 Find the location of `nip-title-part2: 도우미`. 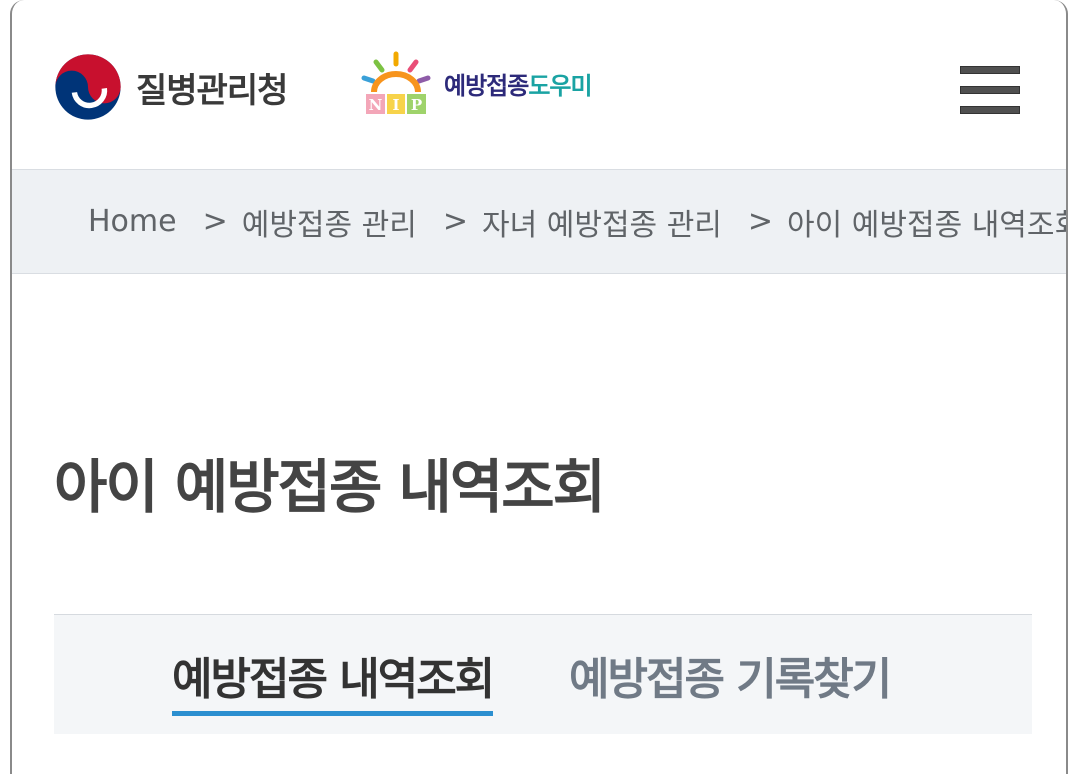

nip-title-part2: 도우미 is located at coordinates (560, 85).